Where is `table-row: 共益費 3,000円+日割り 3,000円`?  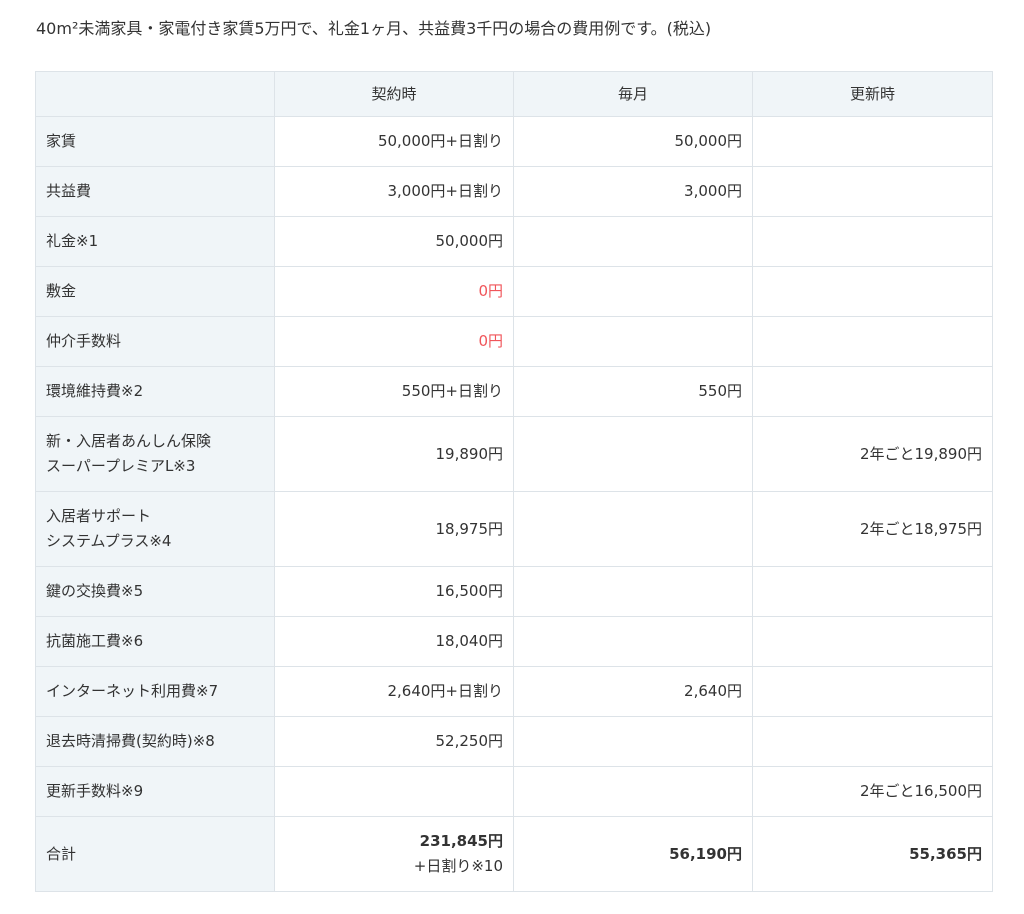
table-row: 共益費 3,000円+日割り 3,000円 is located at coordinates (514, 191).